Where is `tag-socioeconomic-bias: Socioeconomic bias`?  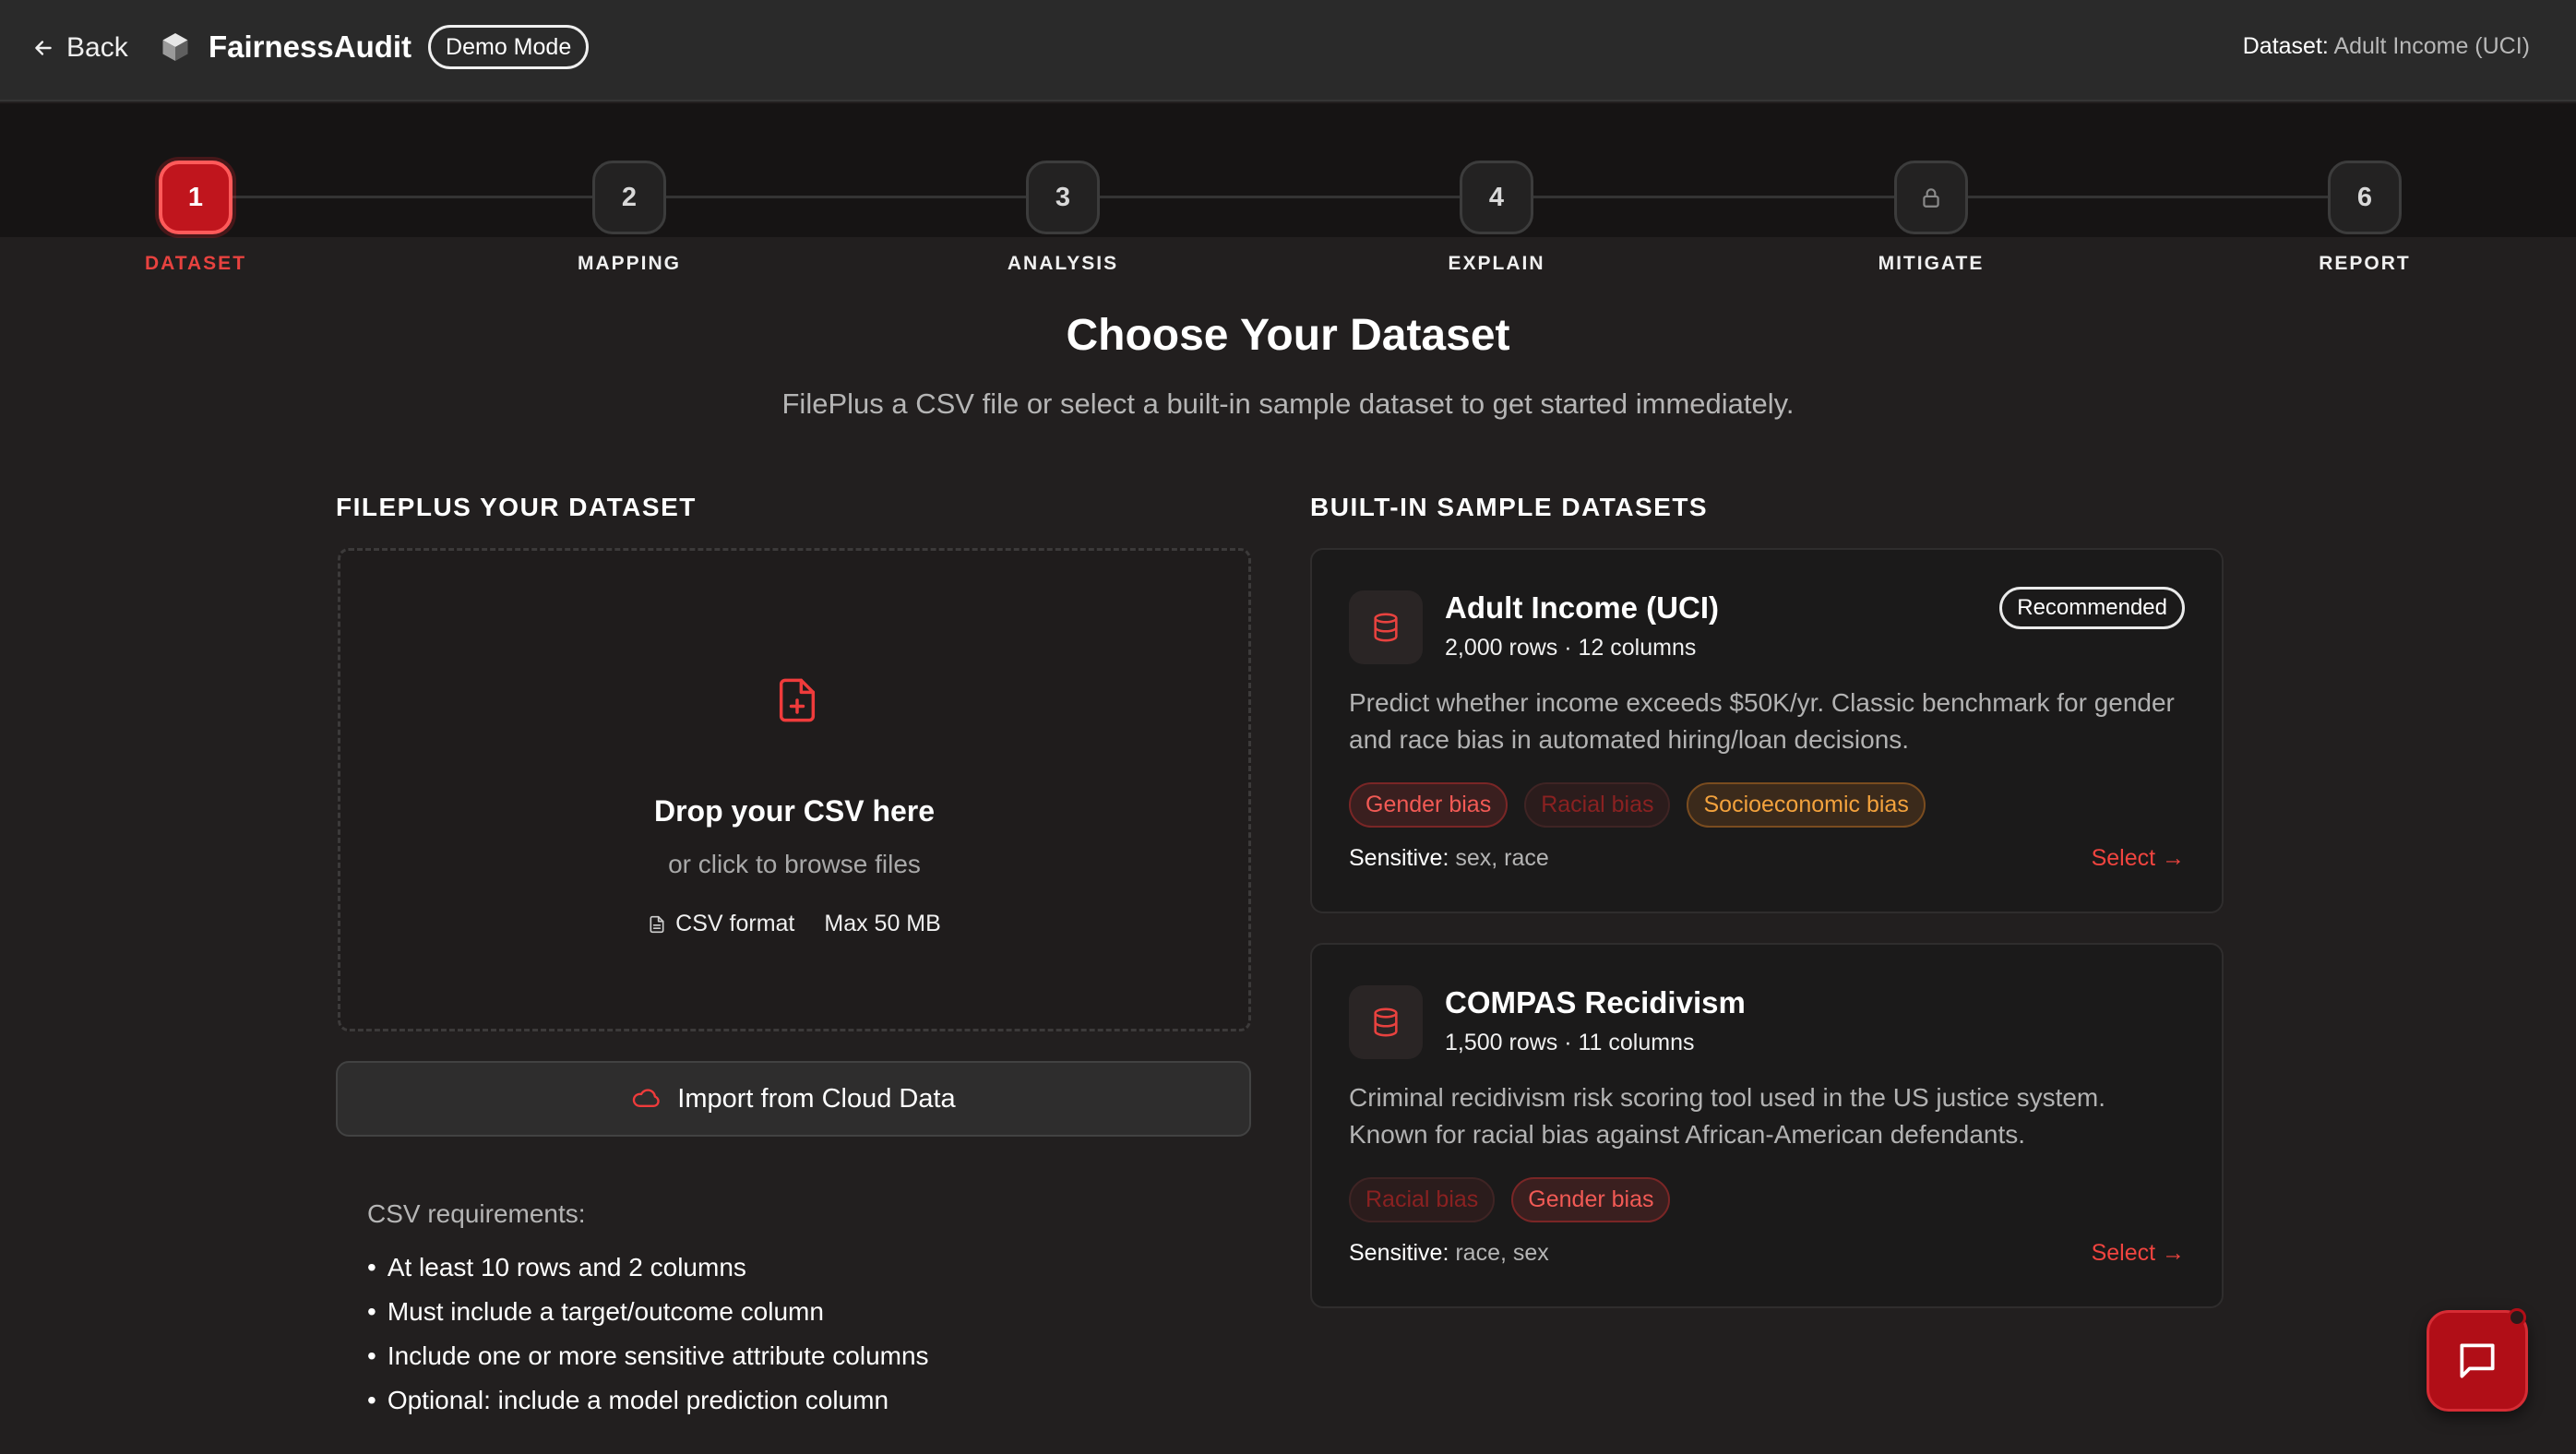
tag-socioeconomic-bias: Socioeconomic bias is located at coordinates (1806, 805).